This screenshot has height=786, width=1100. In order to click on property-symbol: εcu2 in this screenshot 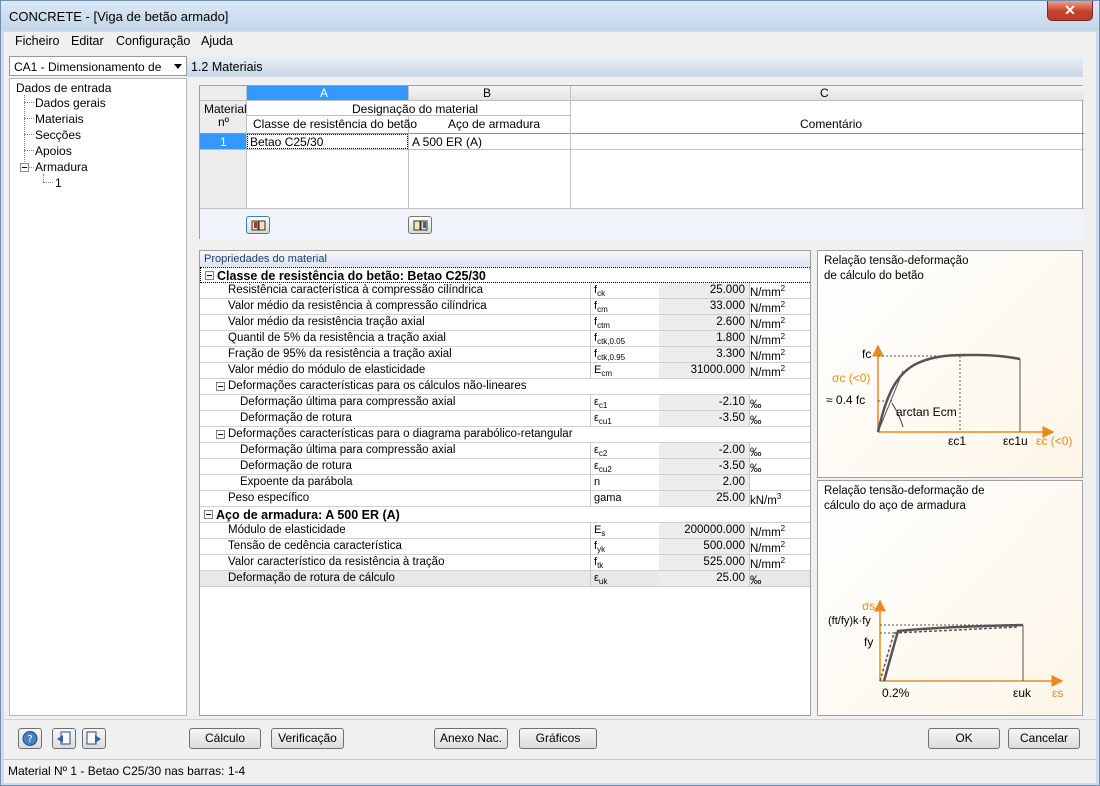, I will do `click(603, 467)`.